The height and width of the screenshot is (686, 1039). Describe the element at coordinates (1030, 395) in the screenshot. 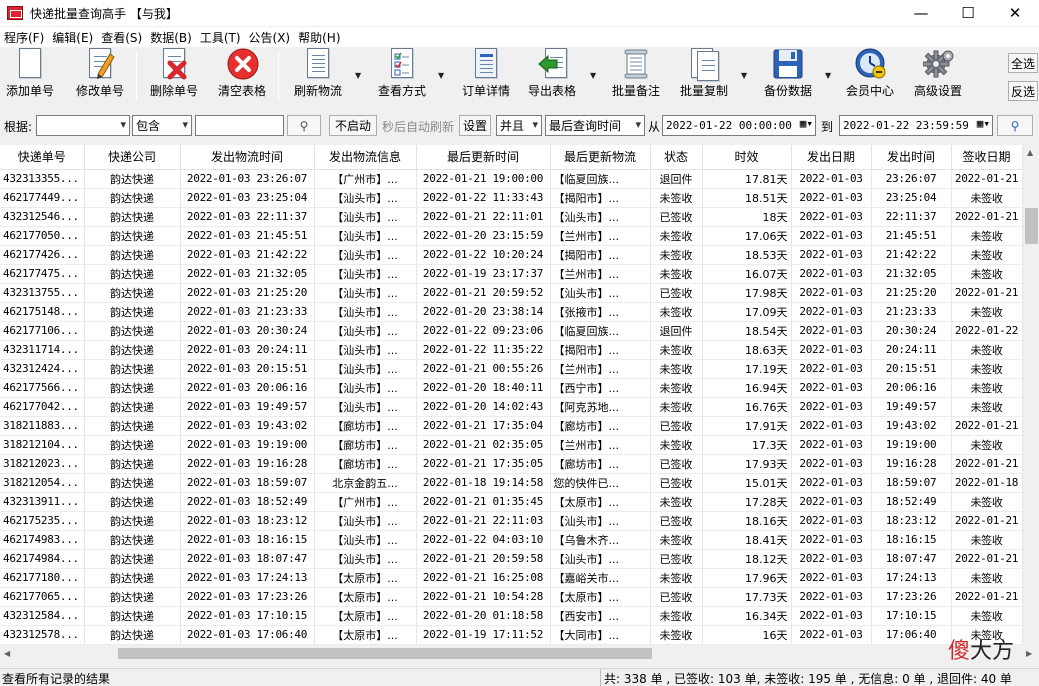

I see `vertical-scrollbar: ▲` at that location.